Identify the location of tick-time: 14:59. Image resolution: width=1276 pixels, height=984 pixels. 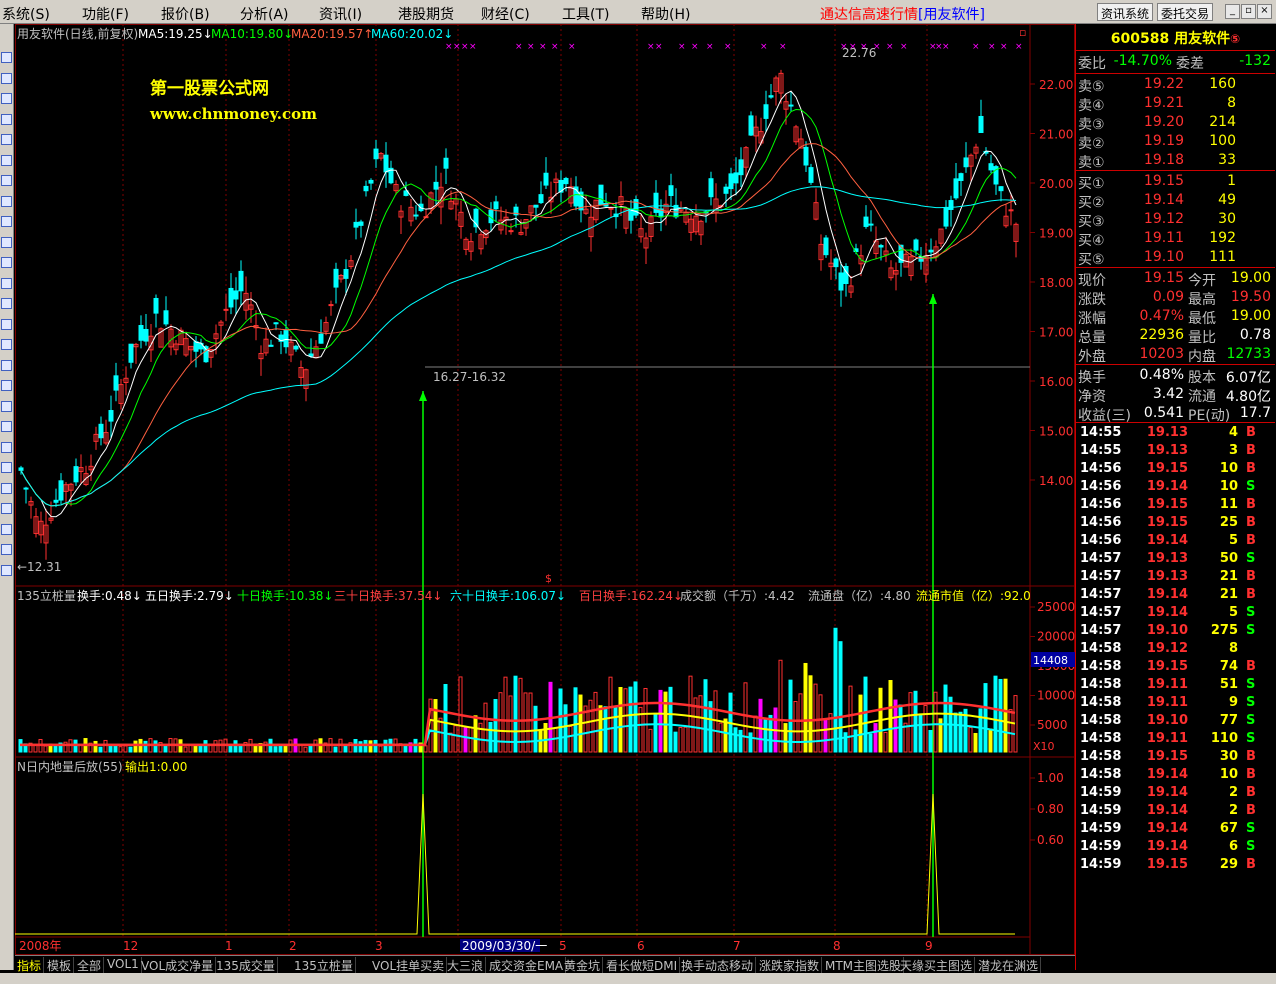
(1101, 810).